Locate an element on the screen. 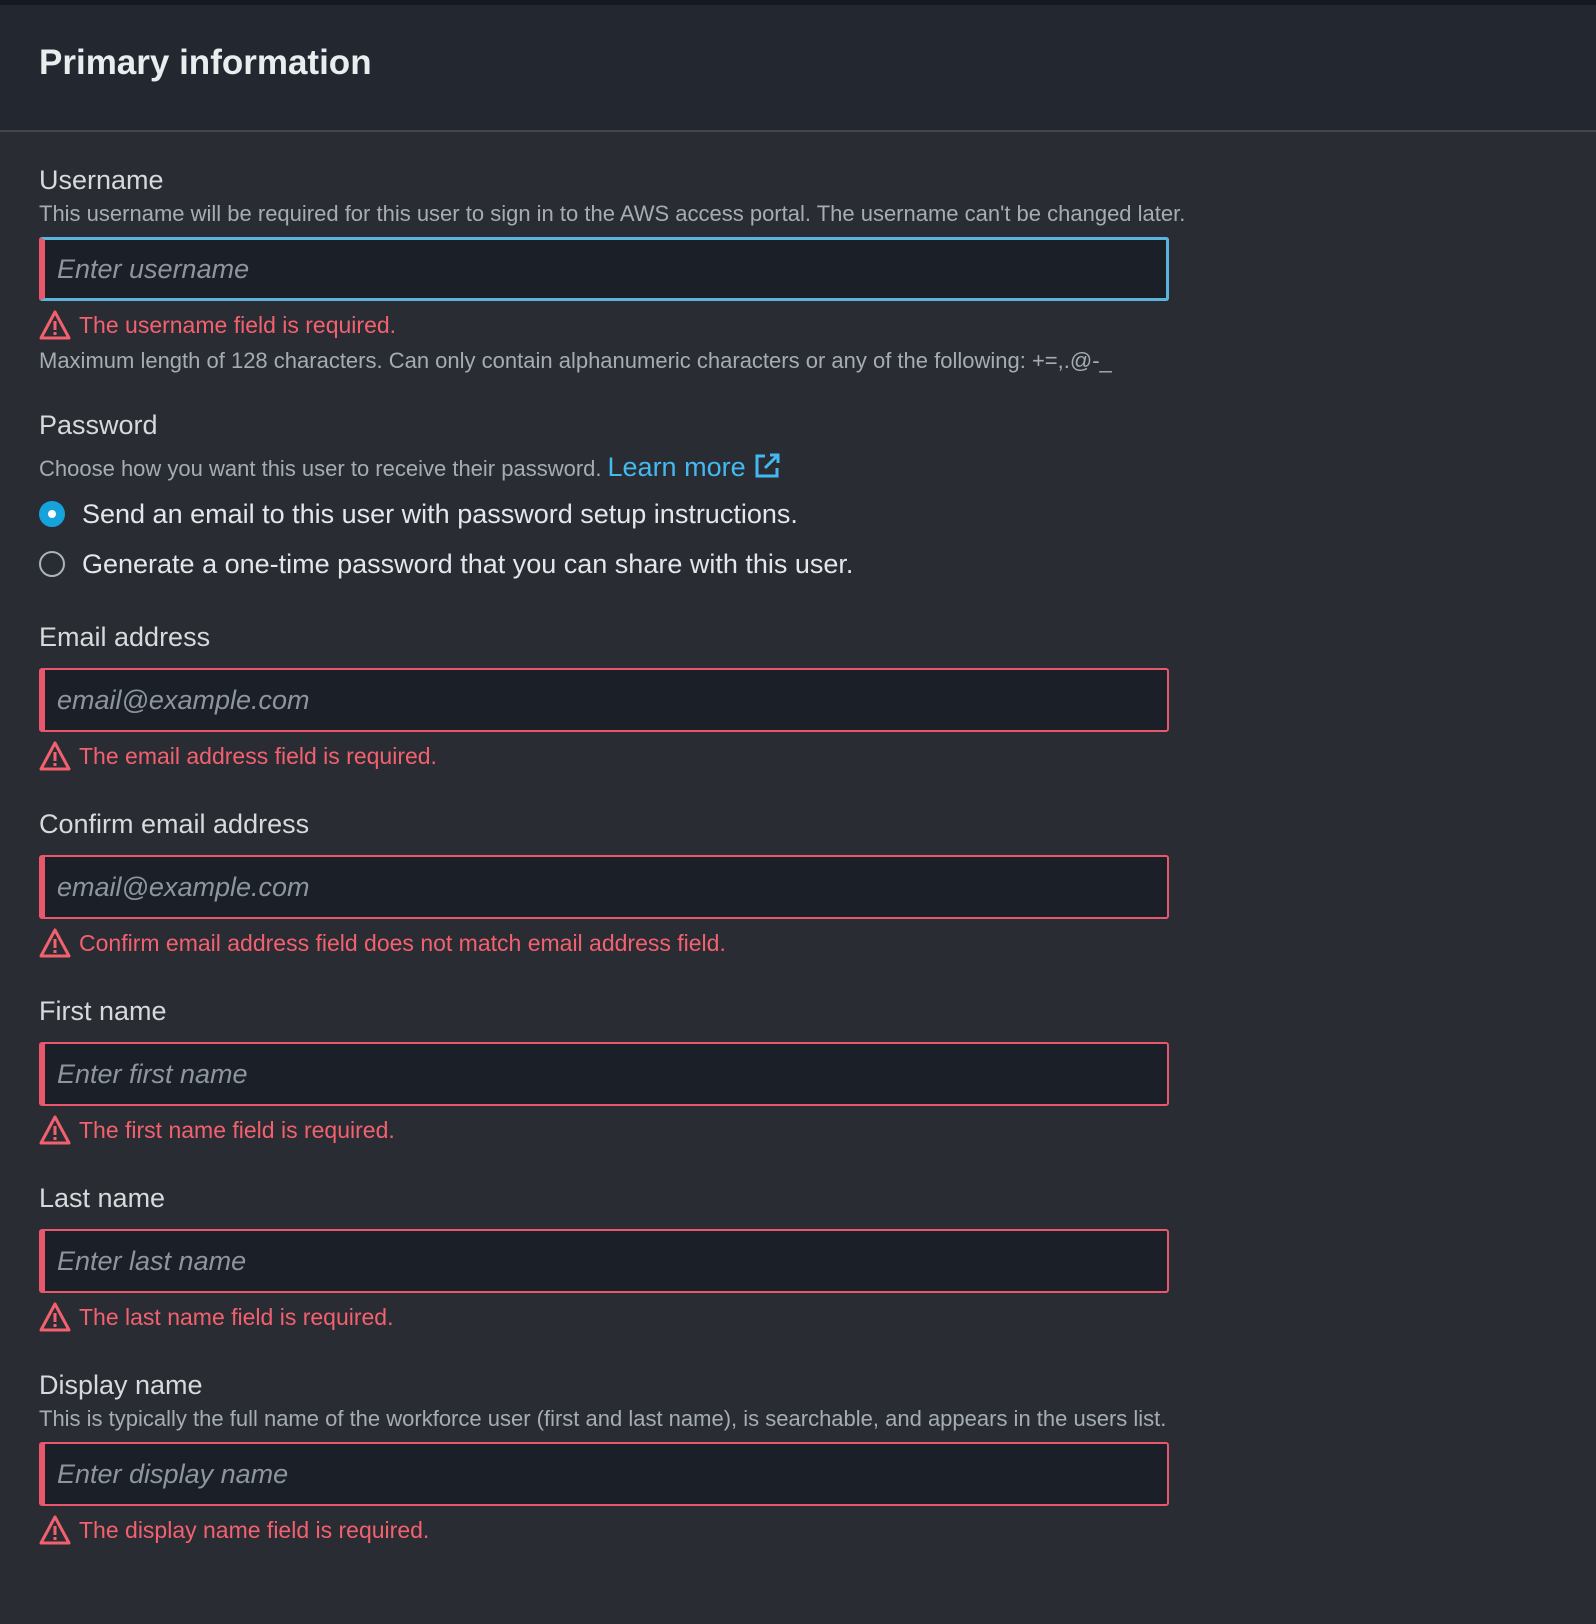 Image resolution: width=1596 pixels, height=1624 pixels. password-label: Password is located at coordinates (98, 425).